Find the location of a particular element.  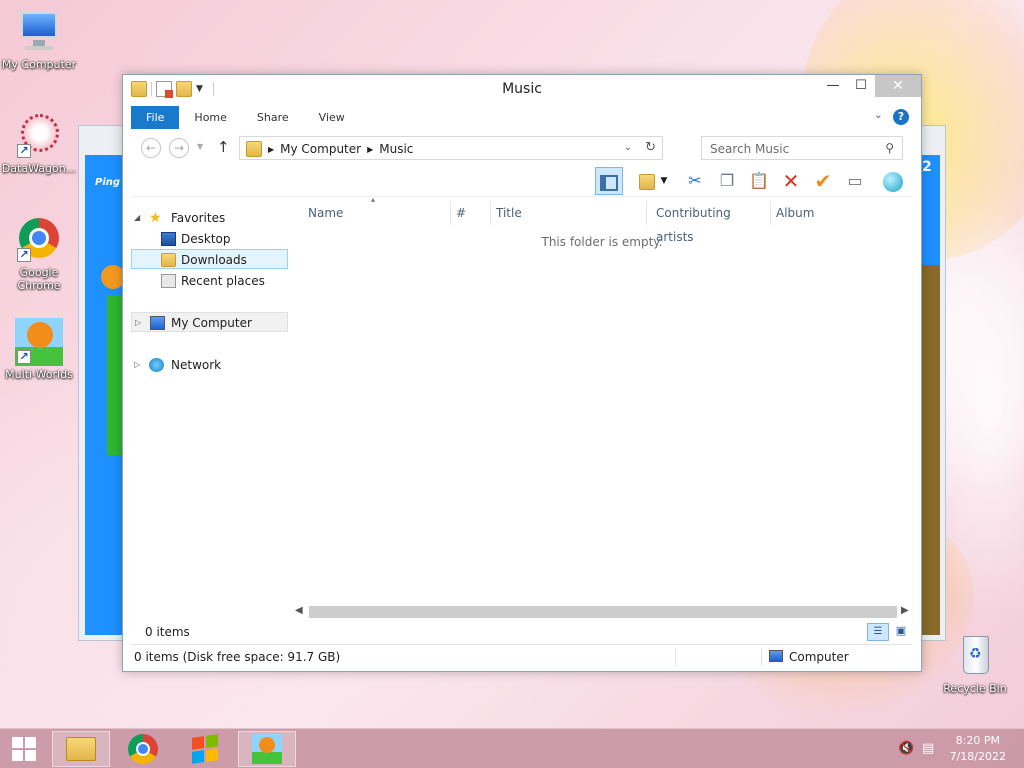

up-button: ↑ is located at coordinates (223, 147).